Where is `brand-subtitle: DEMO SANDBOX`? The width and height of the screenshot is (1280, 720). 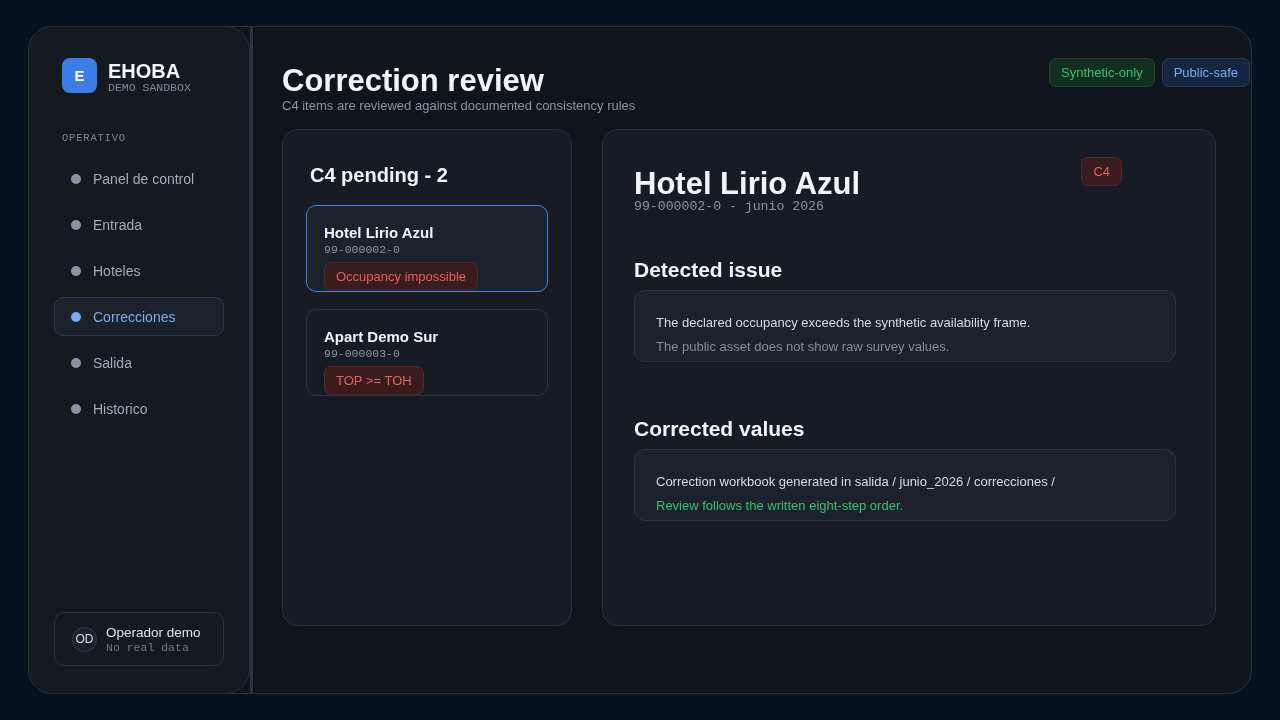 brand-subtitle: DEMO SANDBOX is located at coordinates (149, 88).